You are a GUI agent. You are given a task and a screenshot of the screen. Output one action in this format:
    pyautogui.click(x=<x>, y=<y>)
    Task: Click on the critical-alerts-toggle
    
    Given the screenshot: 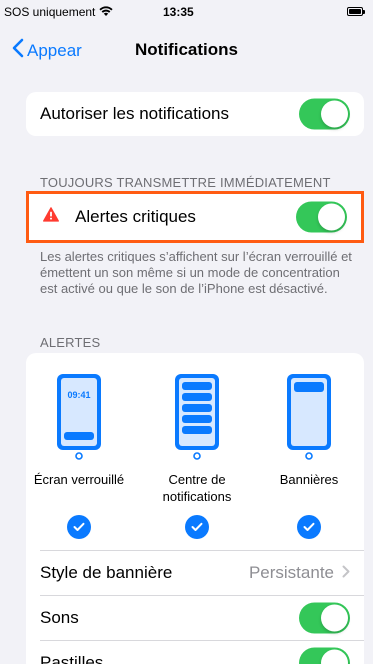 What is the action you would take?
    pyautogui.click(x=321, y=217)
    